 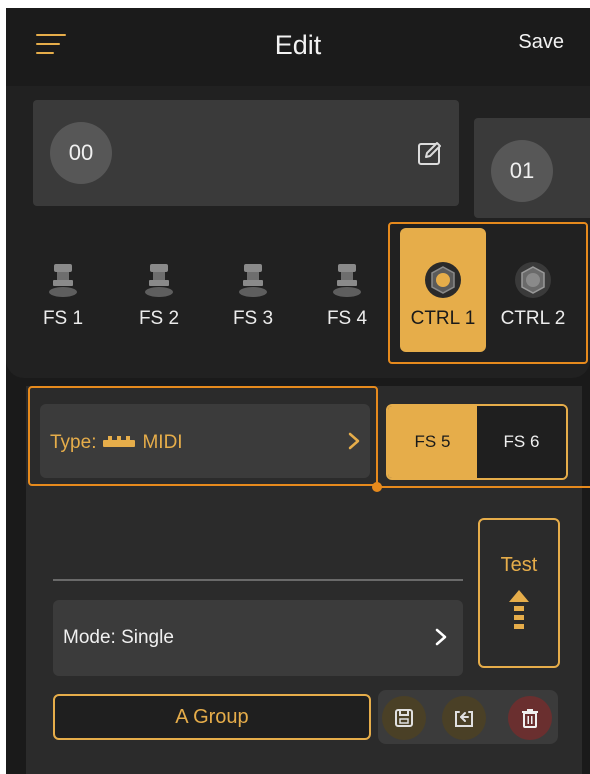 I want to click on group-button: A Group, so click(x=212, y=717).